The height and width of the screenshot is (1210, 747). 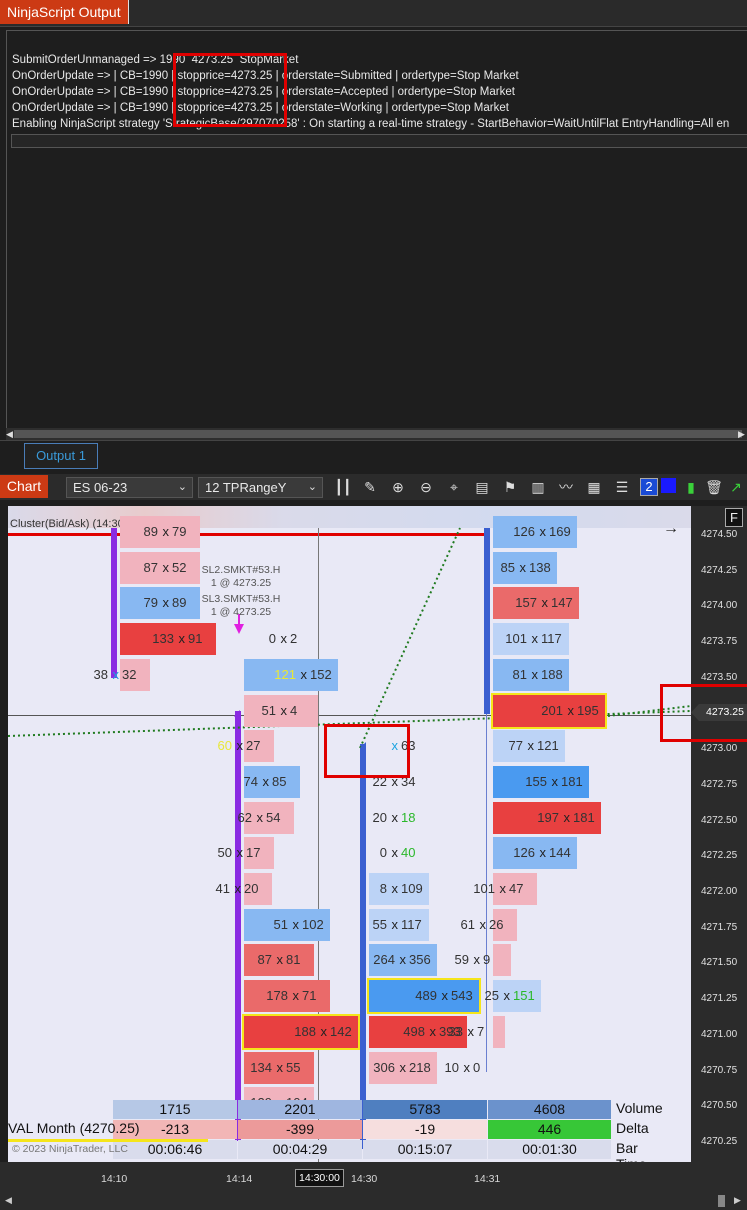 I want to click on templates-icon: ▦, so click(x=594, y=487).